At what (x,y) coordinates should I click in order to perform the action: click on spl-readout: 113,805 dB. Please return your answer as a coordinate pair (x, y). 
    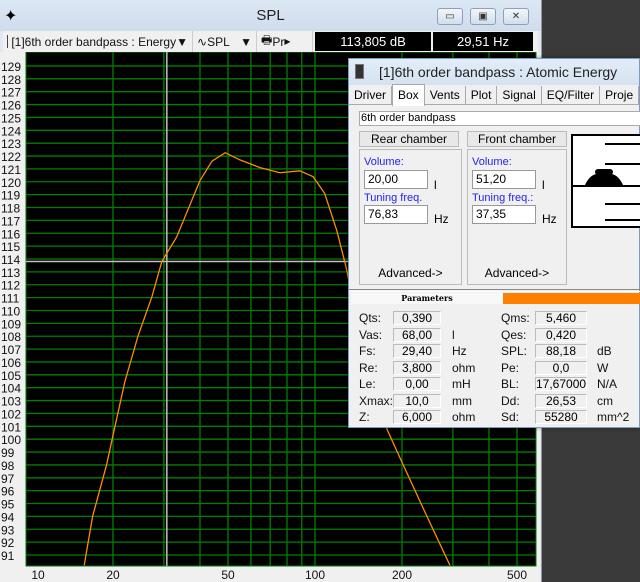
    Looking at the image, I should click on (373, 41).